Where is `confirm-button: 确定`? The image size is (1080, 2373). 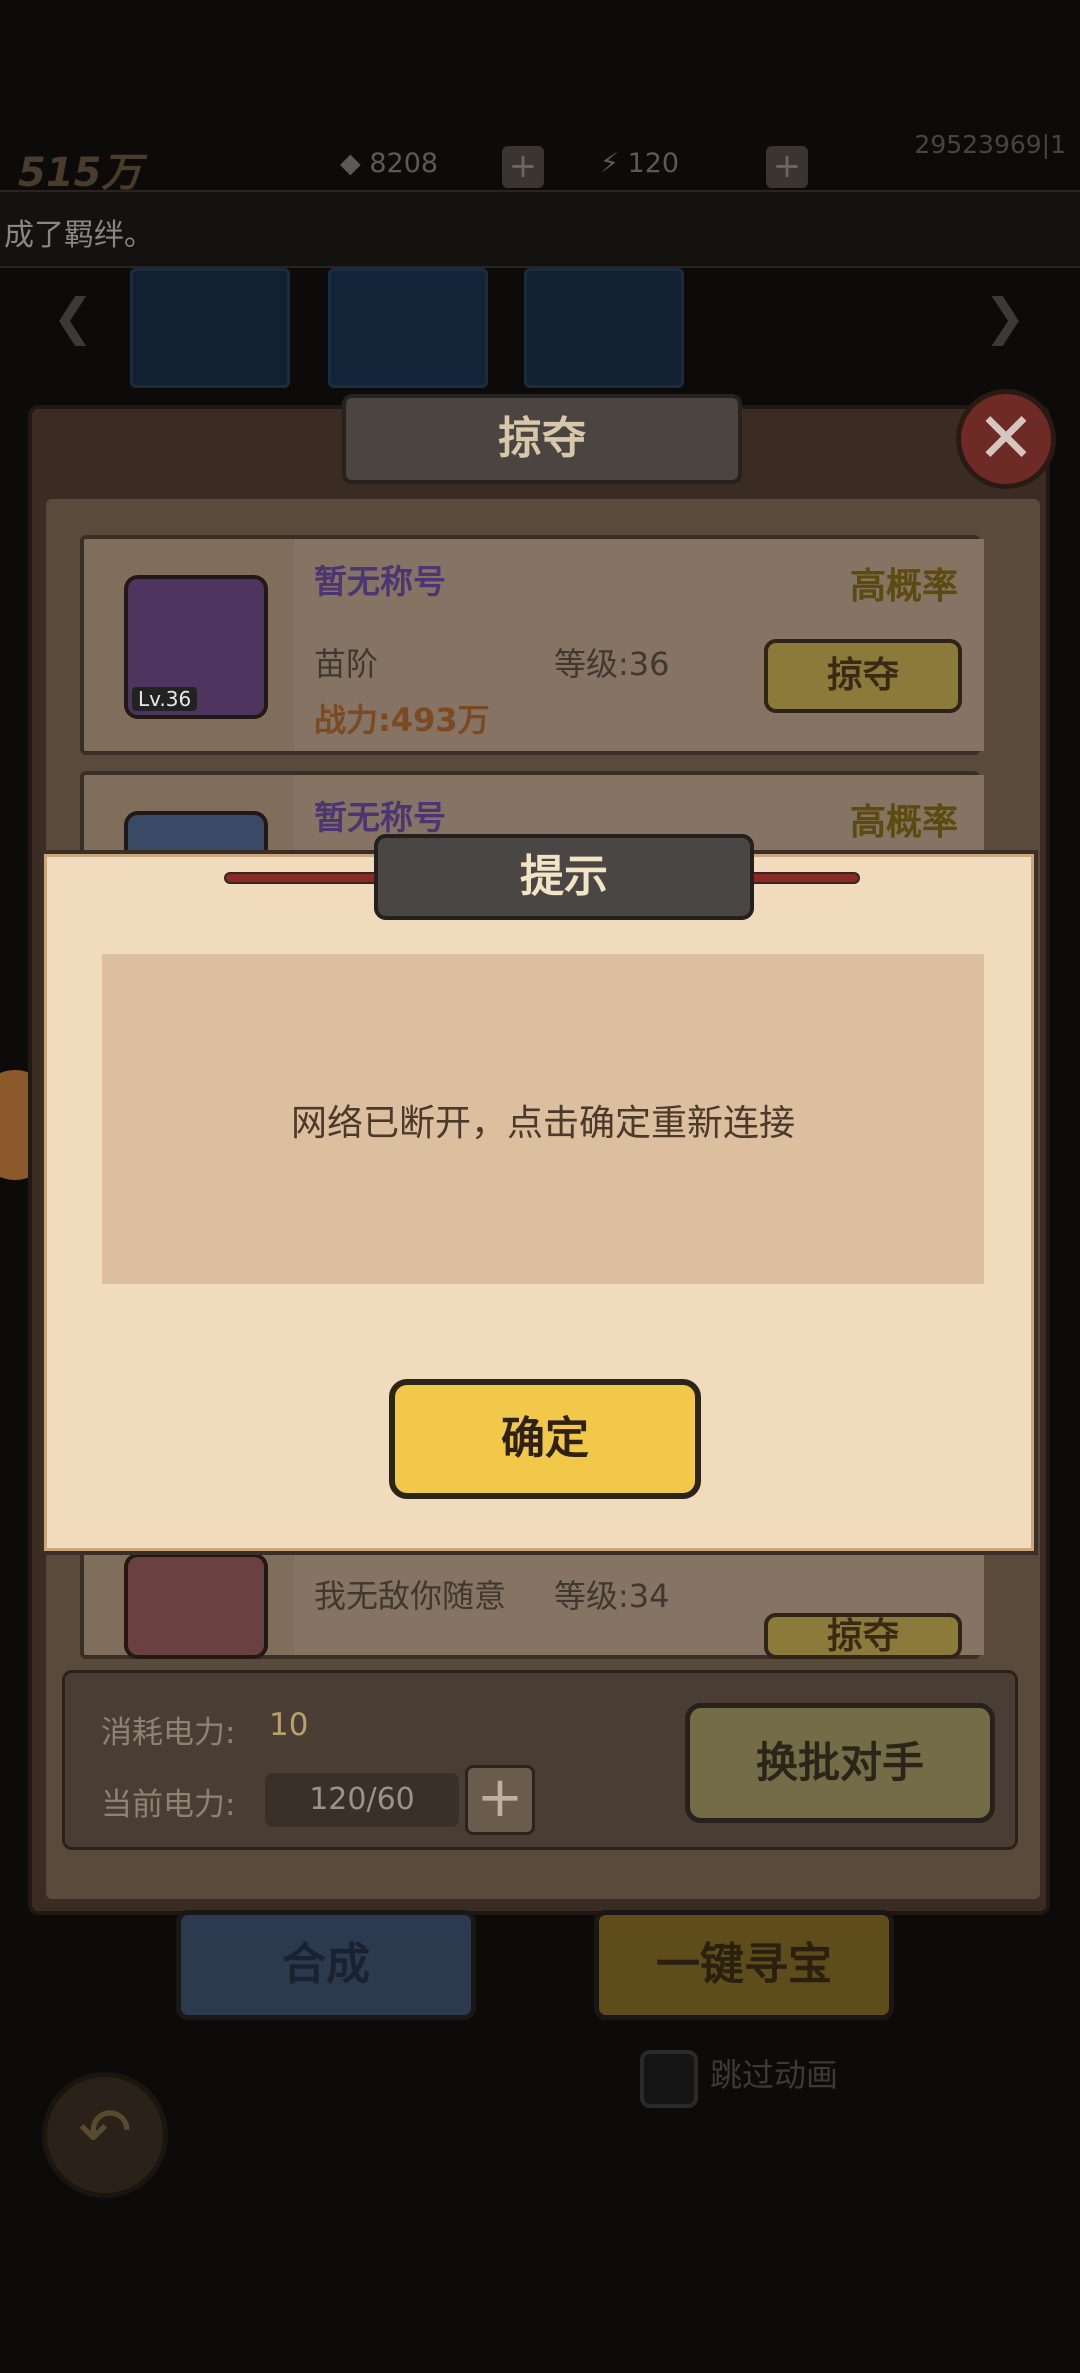
confirm-button: 确定 is located at coordinates (545, 1439).